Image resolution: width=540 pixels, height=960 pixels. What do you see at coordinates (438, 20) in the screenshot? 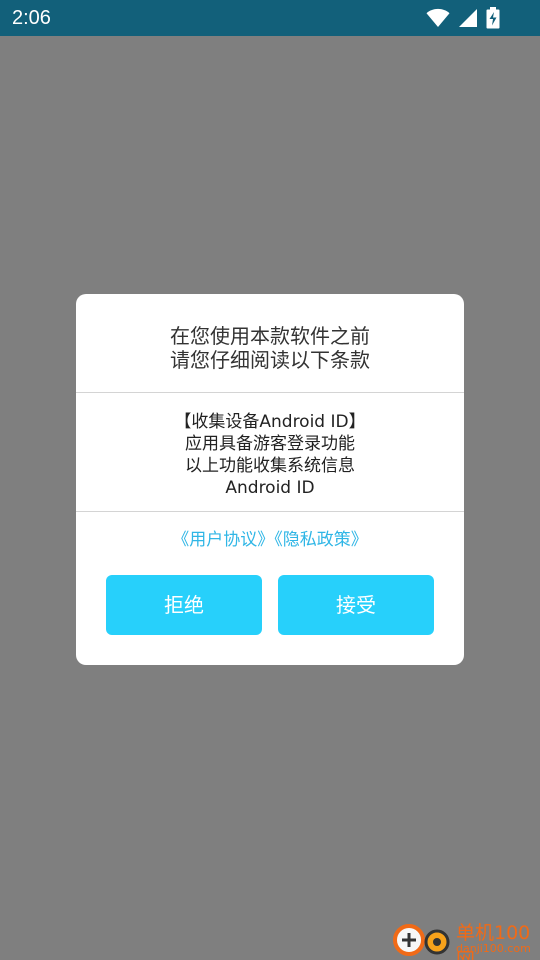
I see `wifi-icon` at bounding box center [438, 20].